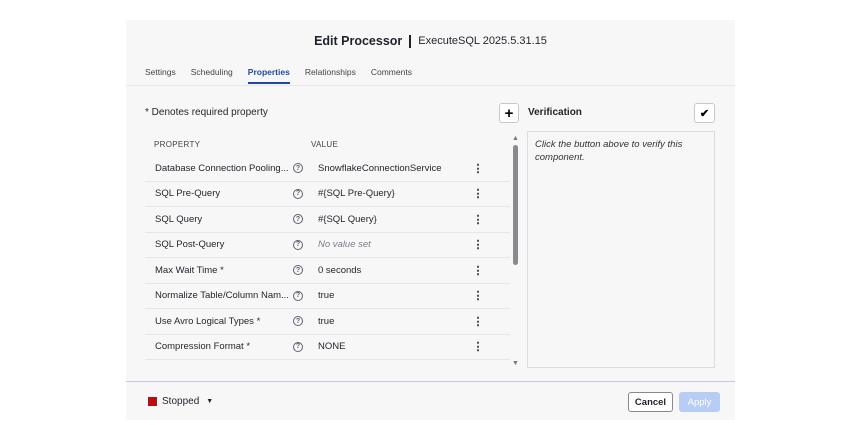  What do you see at coordinates (410, 41) in the screenshot?
I see `title-separator` at bounding box center [410, 41].